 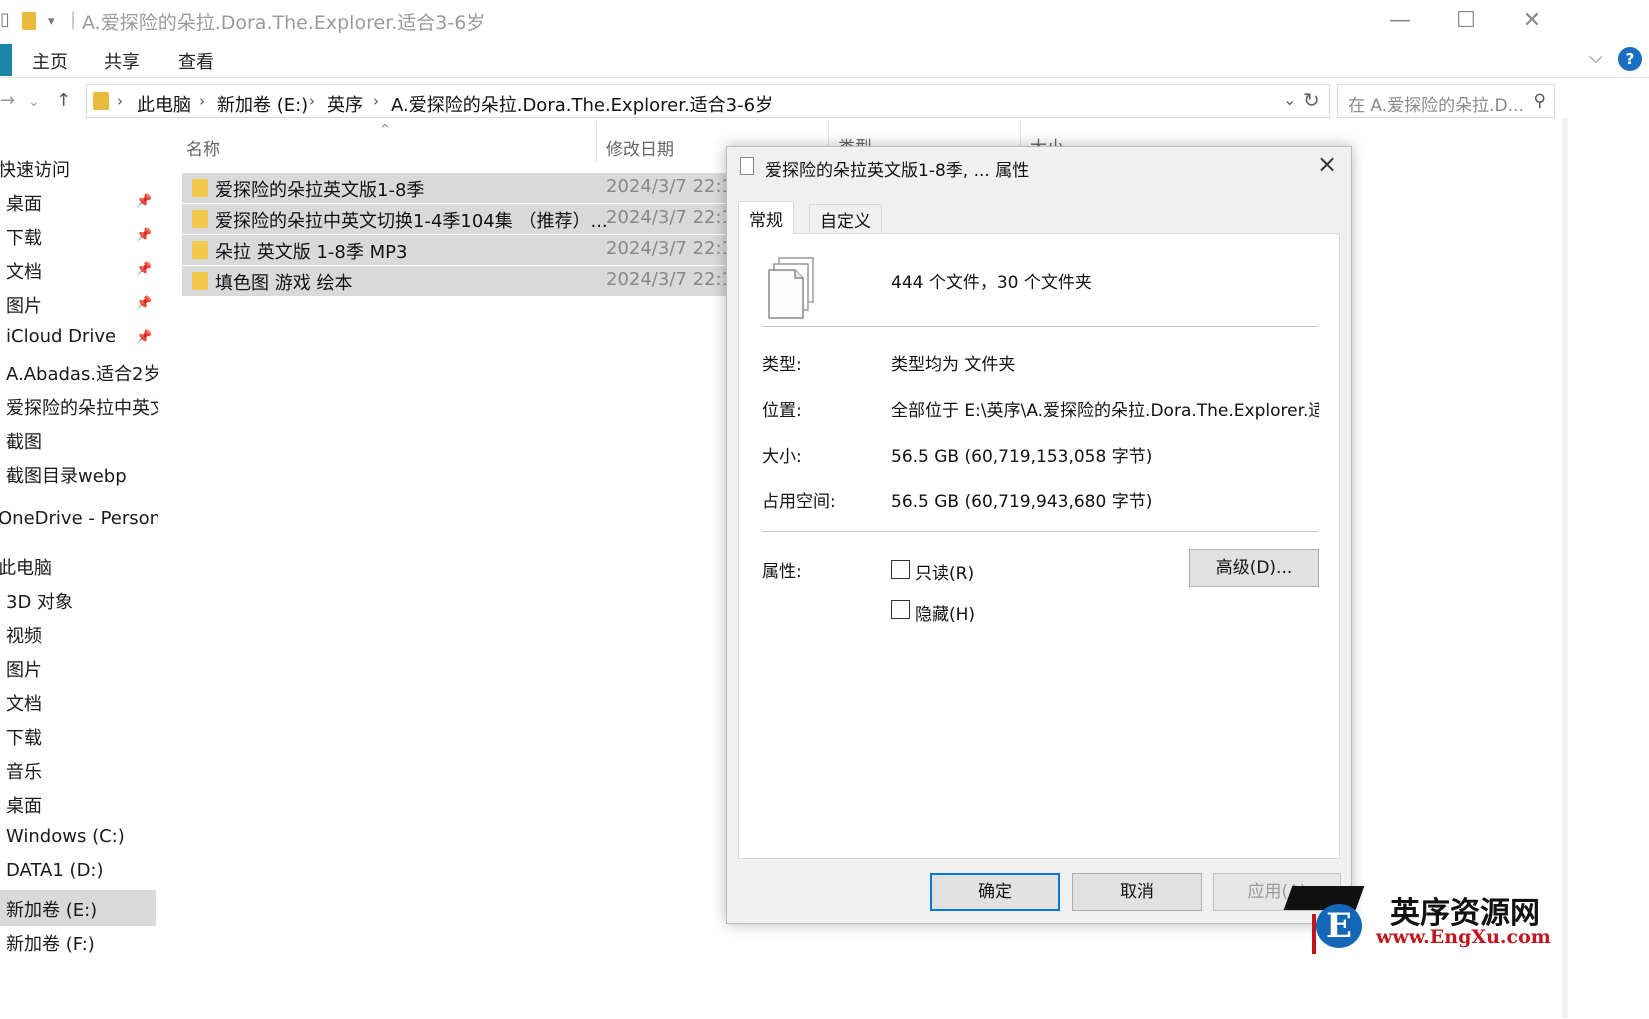 What do you see at coordinates (50, 61) in the screenshot?
I see `tab-home: 主页` at bounding box center [50, 61].